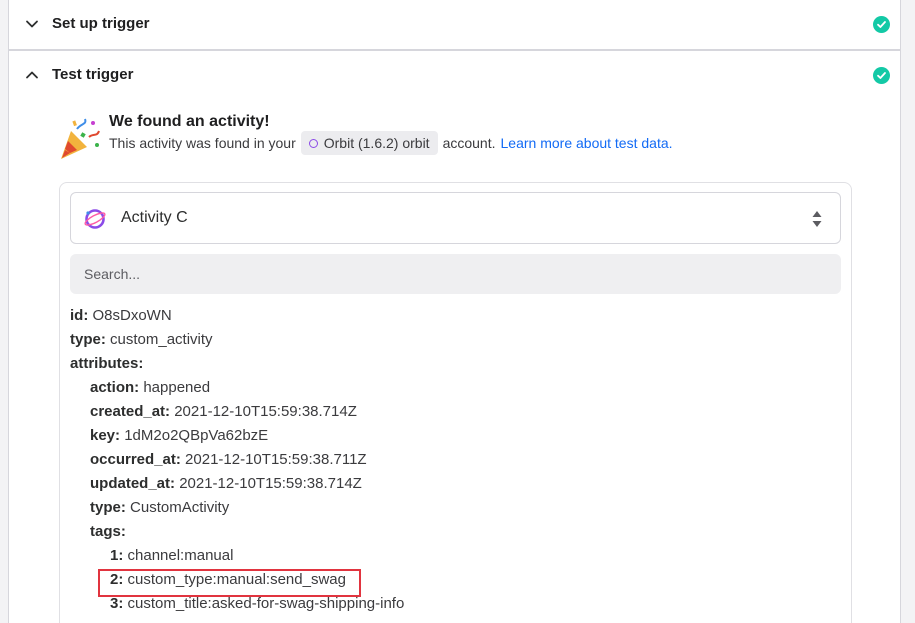  I want to click on chevron-up-icon, so click(32, 75).